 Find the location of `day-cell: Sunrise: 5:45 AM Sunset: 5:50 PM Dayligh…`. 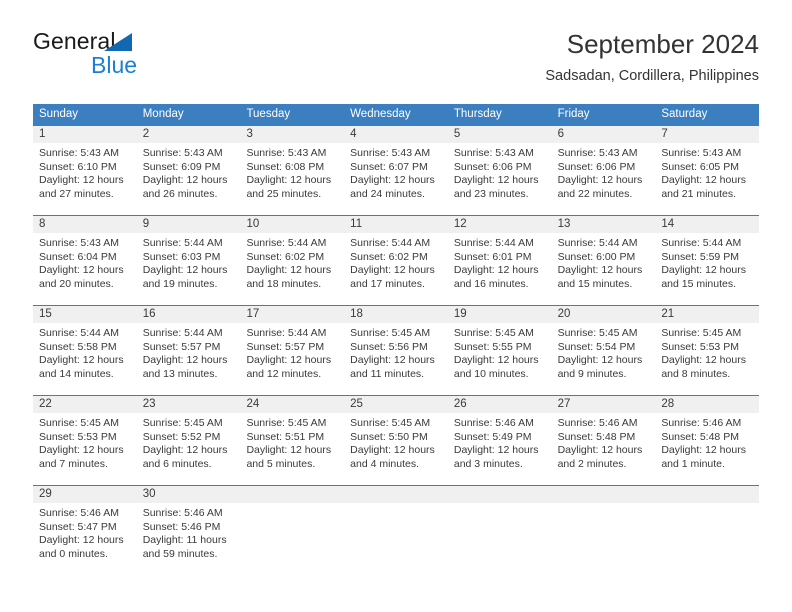

day-cell: Sunrise: 5:45 AM Sunset: 5:50 PM Dayligh… is located at coordinates (396, 449).